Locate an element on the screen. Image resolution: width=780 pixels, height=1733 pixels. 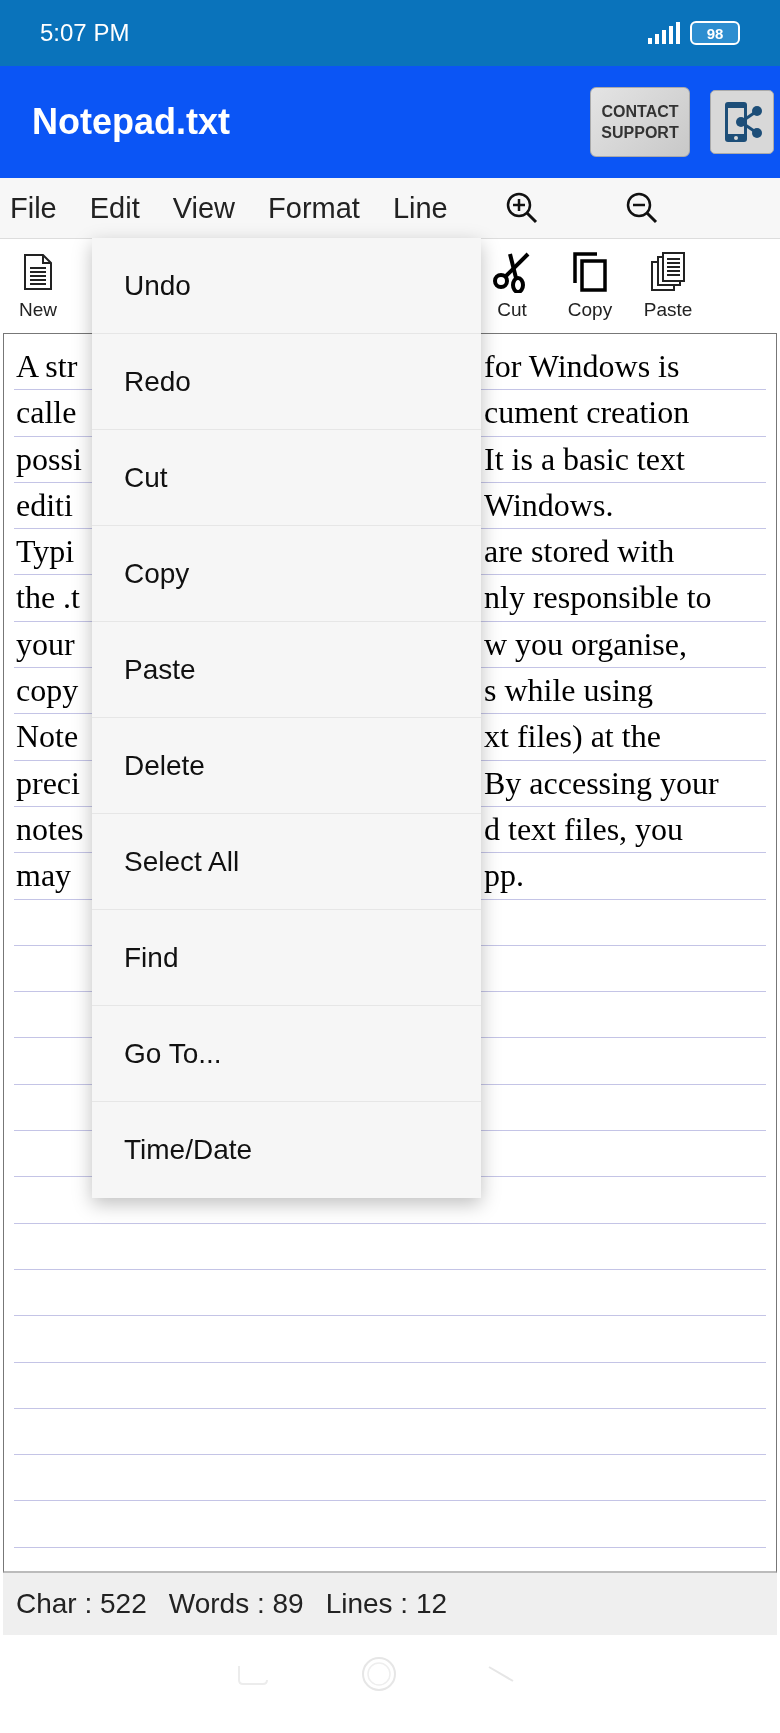
menu-option: Find is located at coordinates (286, 958).